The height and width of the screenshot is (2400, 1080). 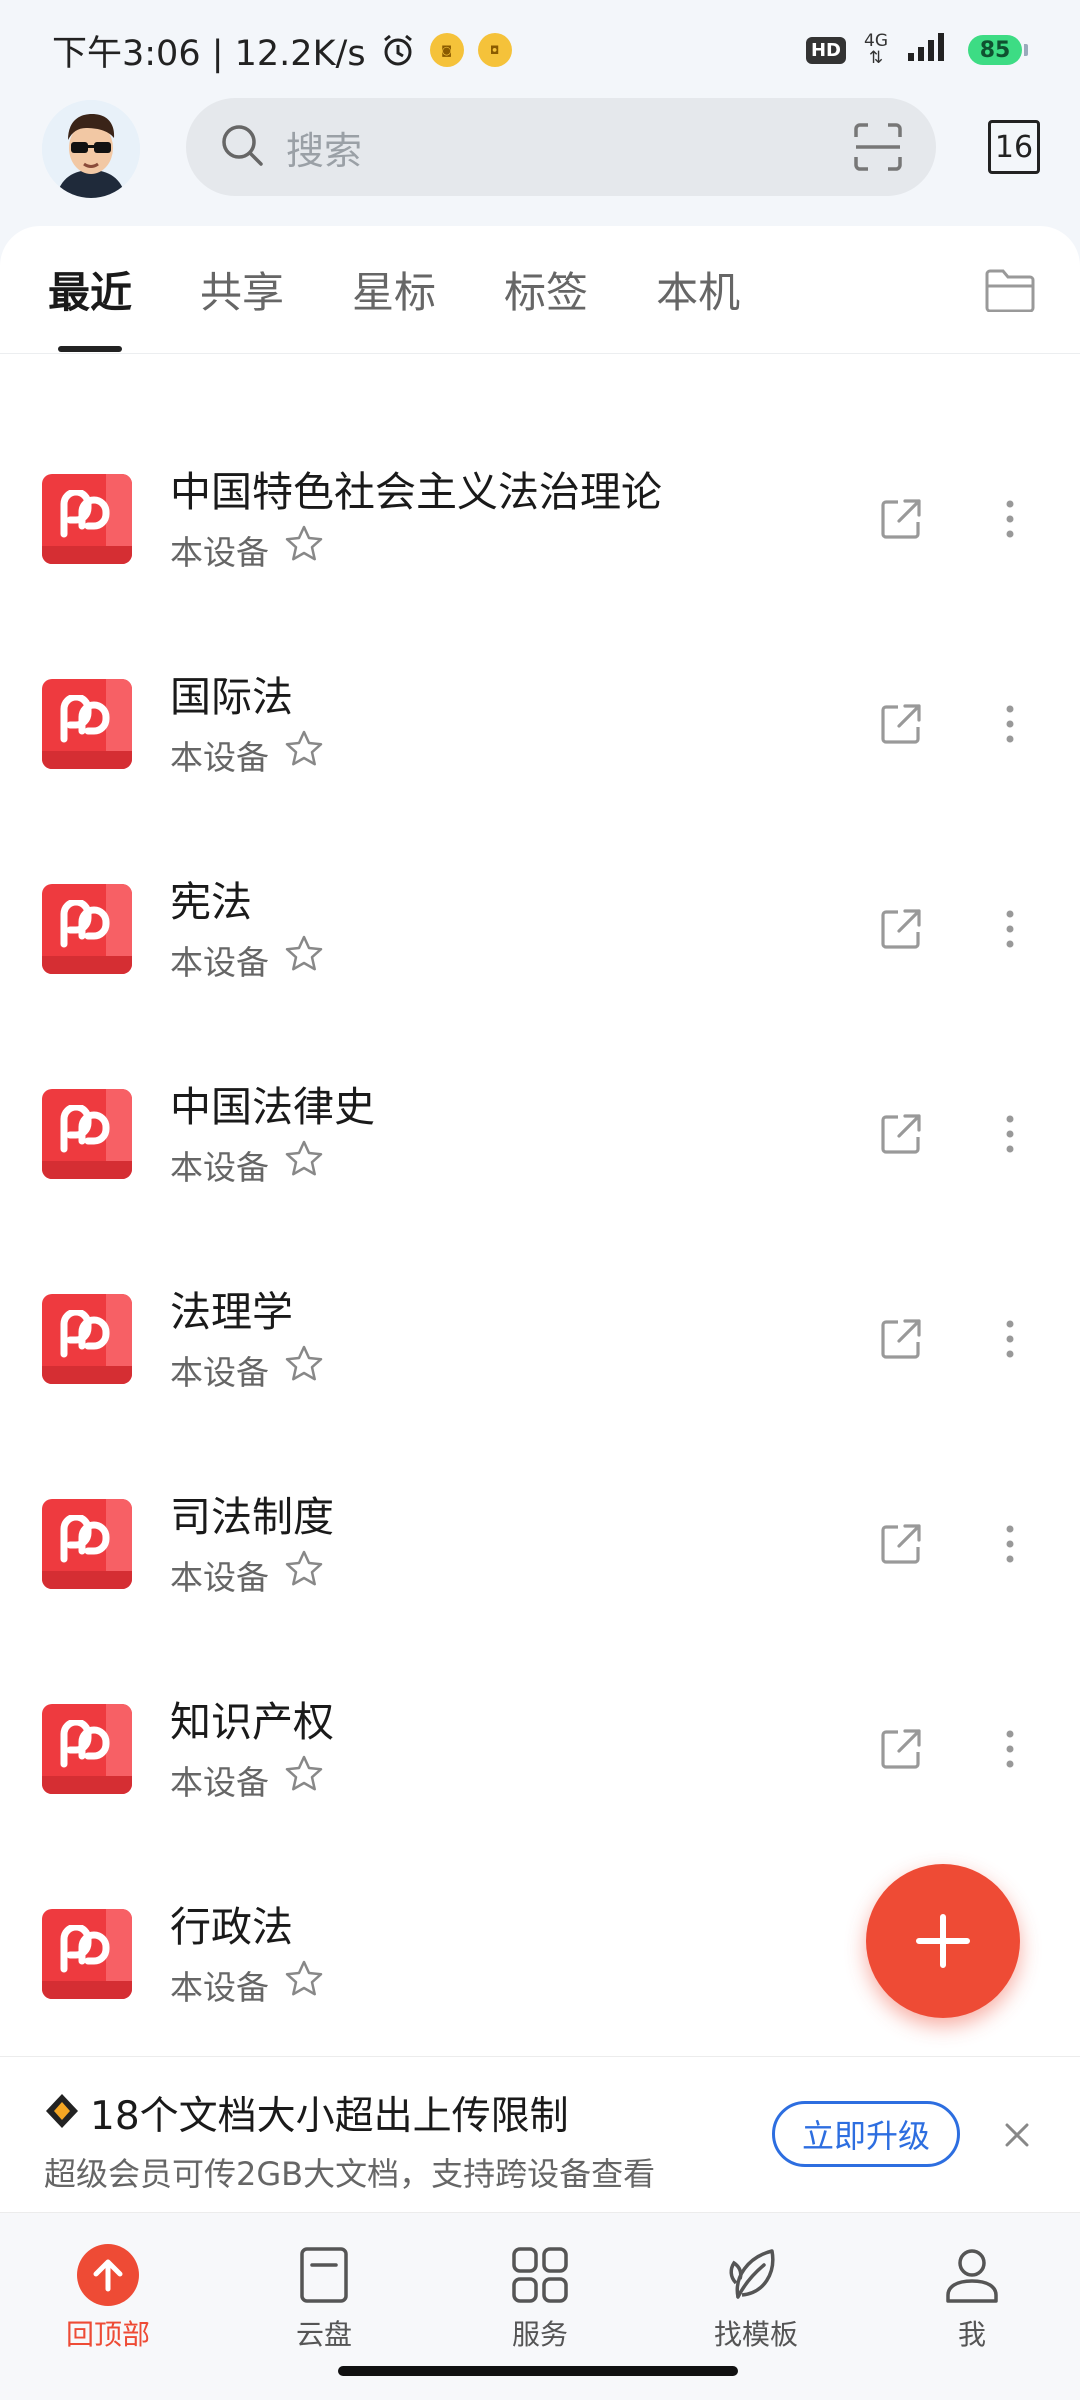 I want to click on file-name: 法理学, so click(x=231, y=1312).